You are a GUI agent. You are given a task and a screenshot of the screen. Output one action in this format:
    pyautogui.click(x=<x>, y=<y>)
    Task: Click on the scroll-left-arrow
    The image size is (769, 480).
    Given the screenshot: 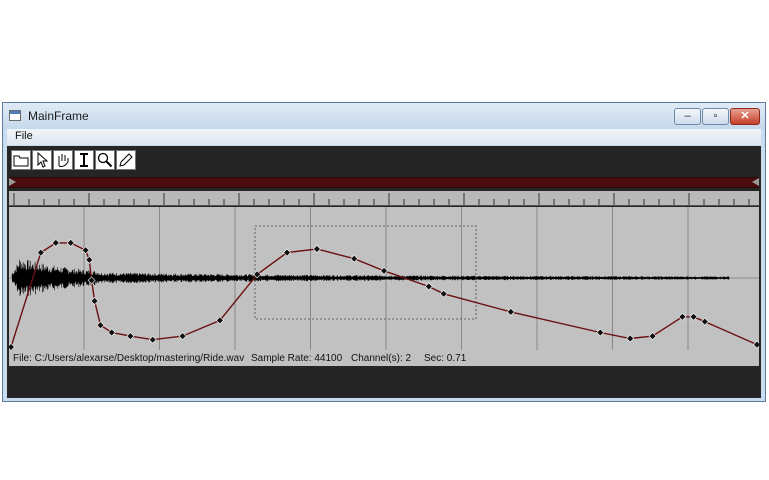 What is the action you would take?
    pyautogui.click(x=12, y=182)
    